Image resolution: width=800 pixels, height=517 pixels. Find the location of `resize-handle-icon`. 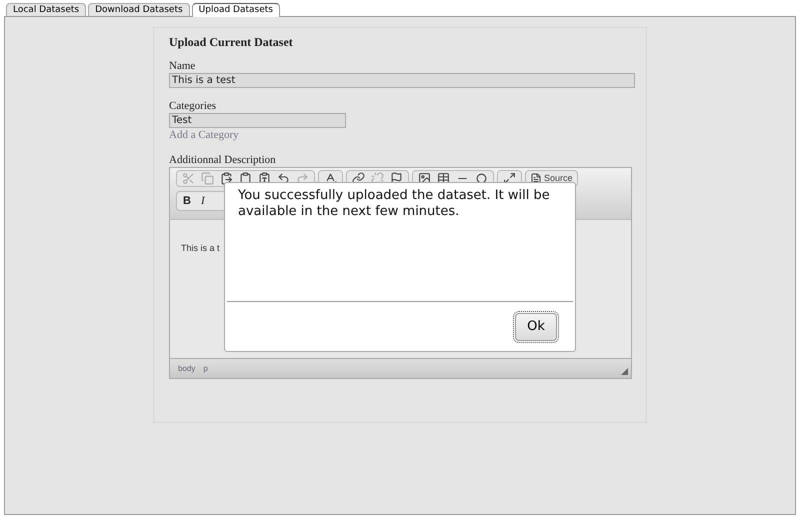

resize-handle-icon is located at coordinates (624, 371).